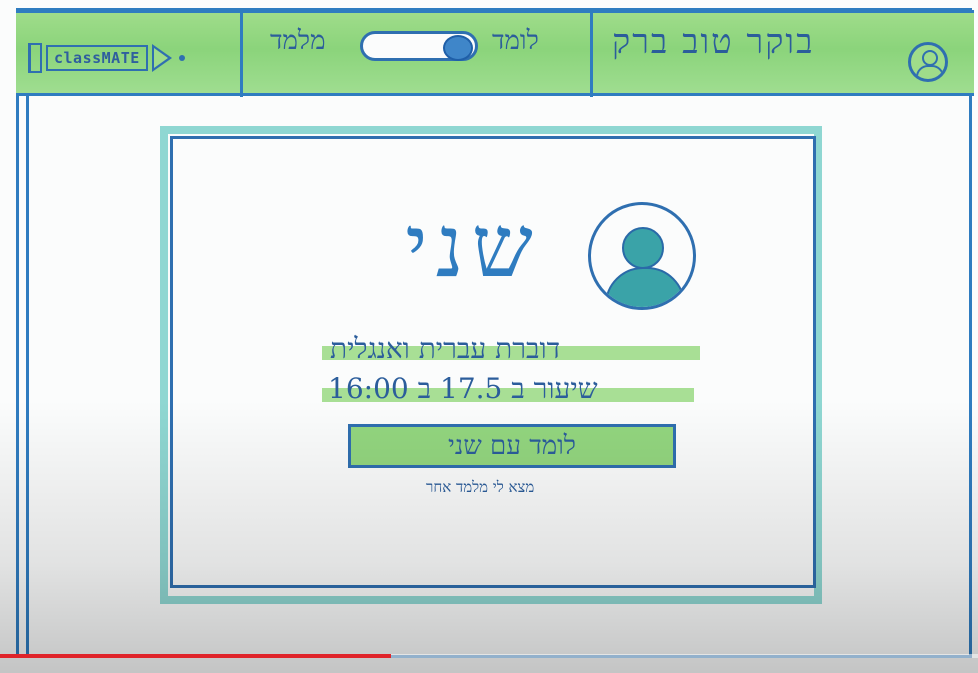 Image resolution: width=978 pixels, height=673 pixels. I want to click on role-teacher-label: מלמד, so click(298, 41).